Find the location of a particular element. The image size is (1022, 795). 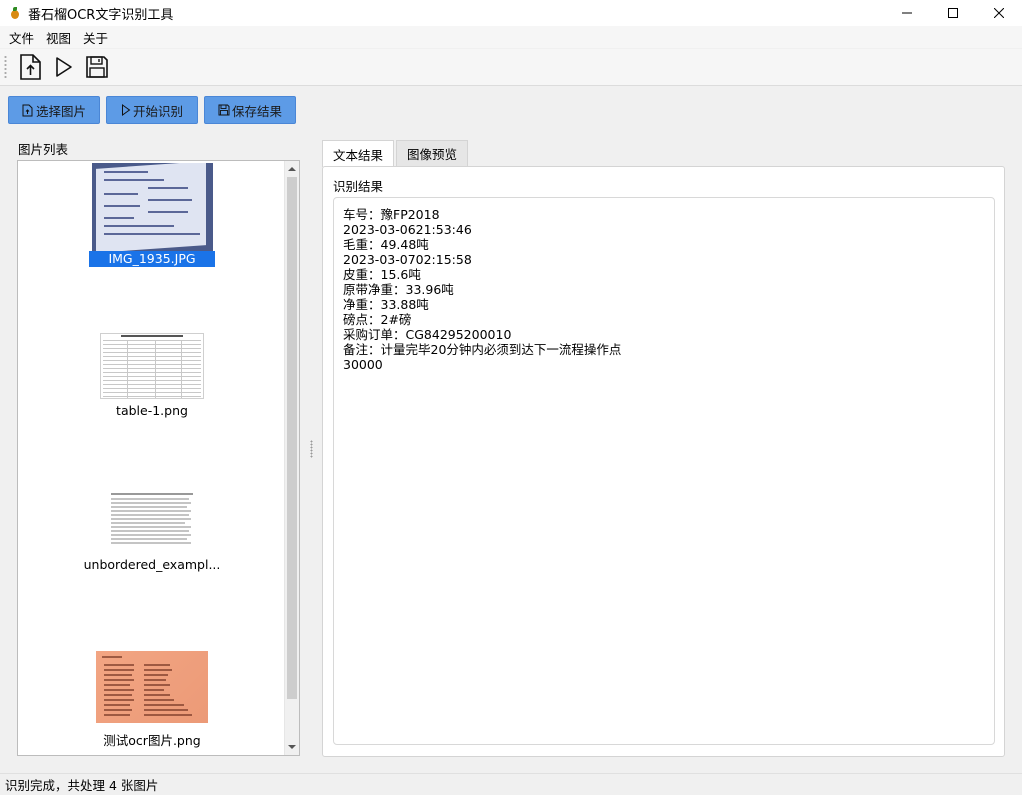

open-file-icon is located at coordinates (30, 67).